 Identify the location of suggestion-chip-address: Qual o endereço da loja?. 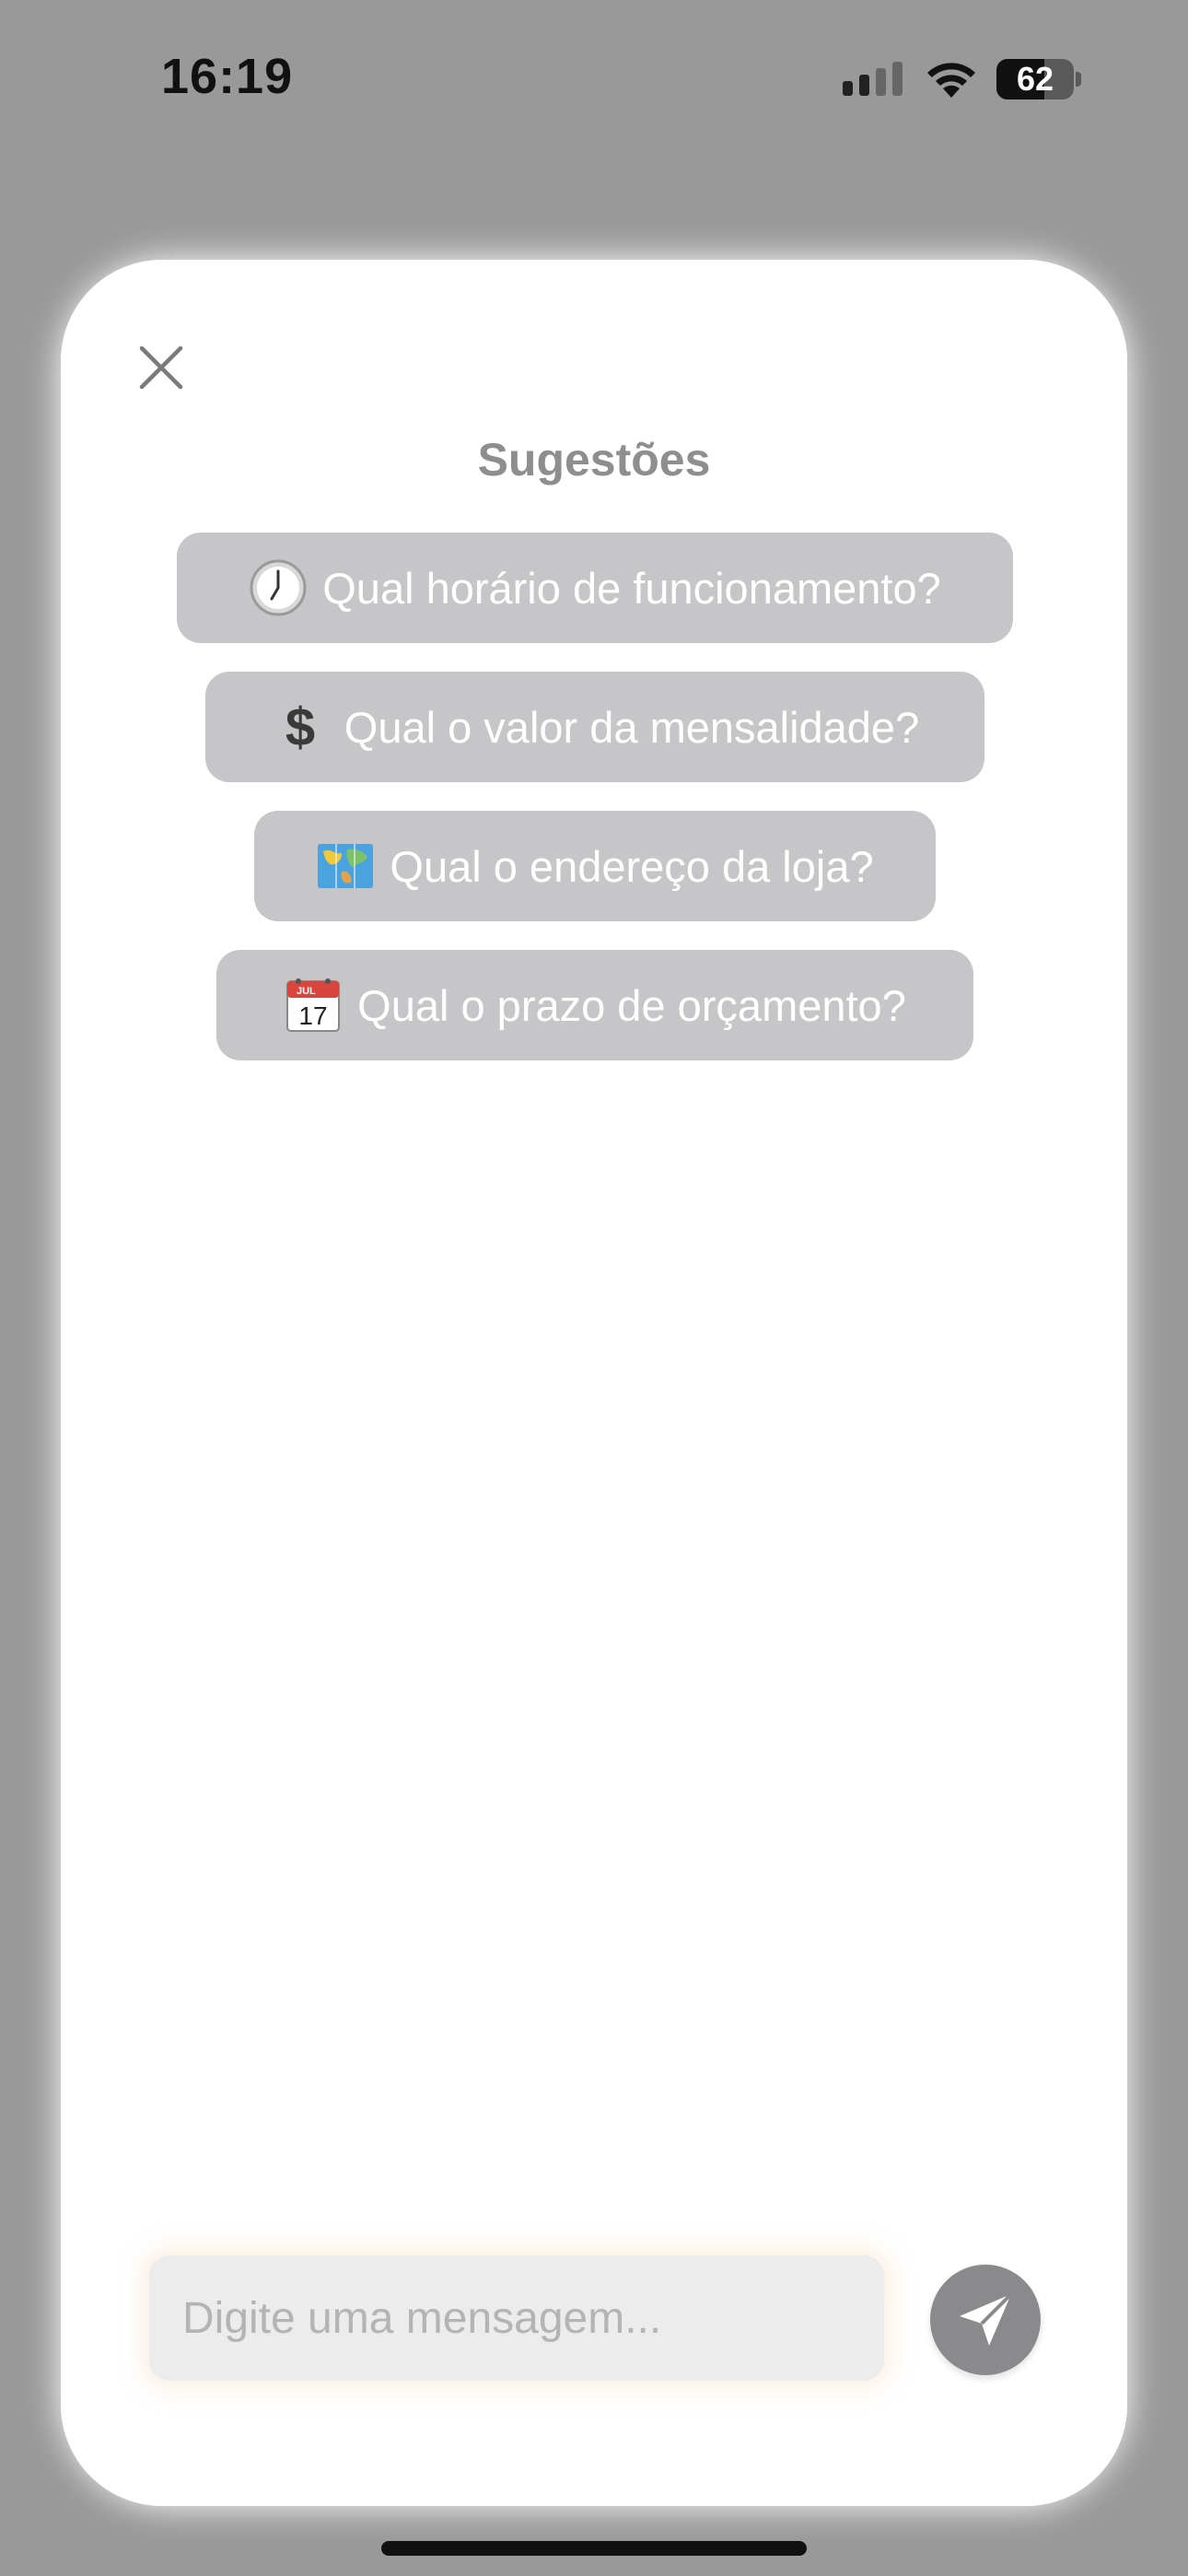
(595, 866).